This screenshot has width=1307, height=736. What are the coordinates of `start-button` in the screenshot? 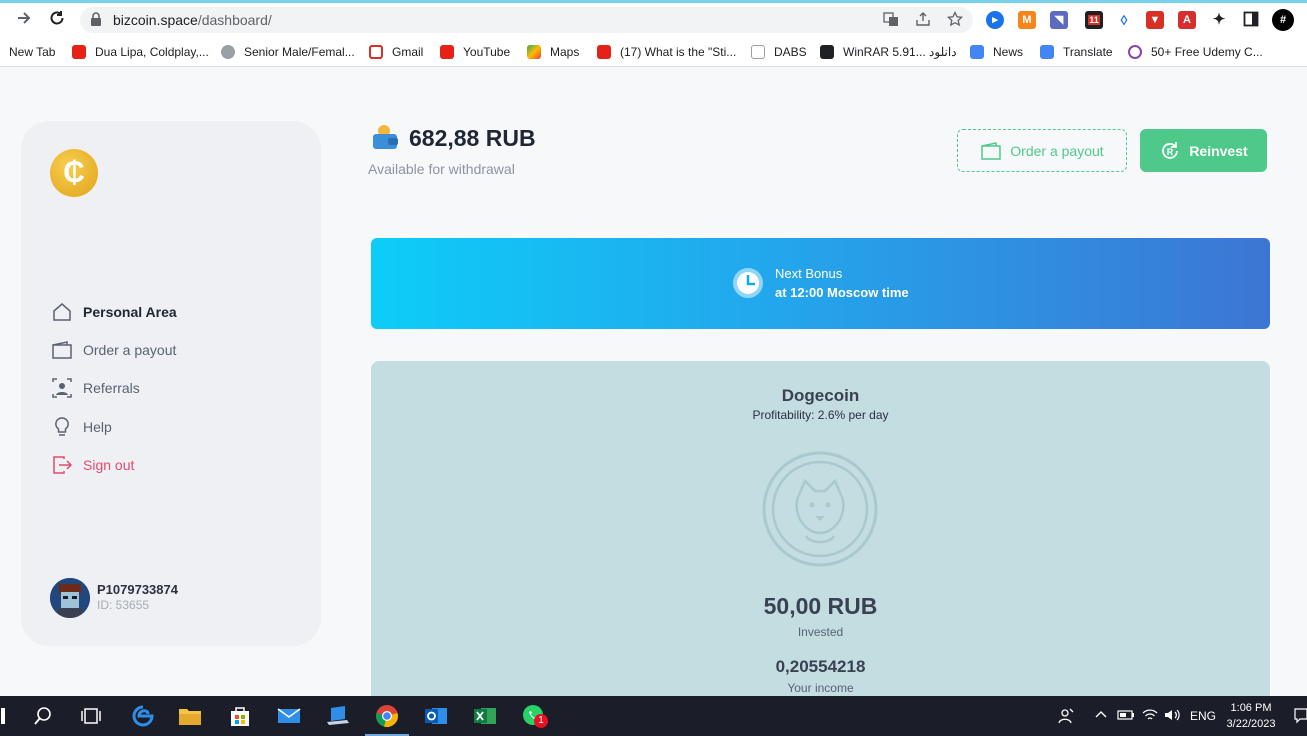 It's located at (3, 716).